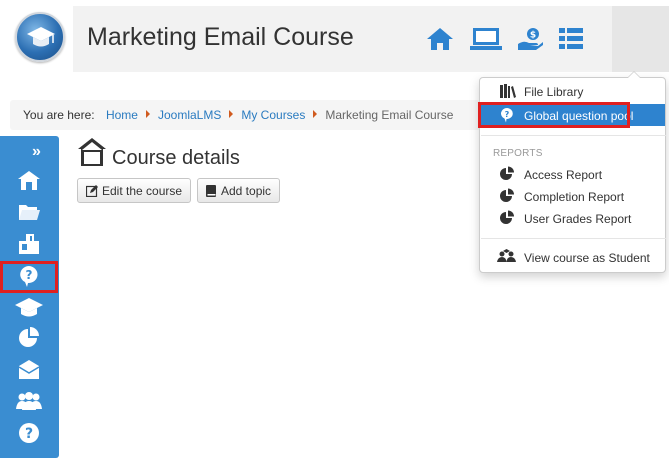  I want to click on menu-item-label: View course as Student, so click(587, 258).